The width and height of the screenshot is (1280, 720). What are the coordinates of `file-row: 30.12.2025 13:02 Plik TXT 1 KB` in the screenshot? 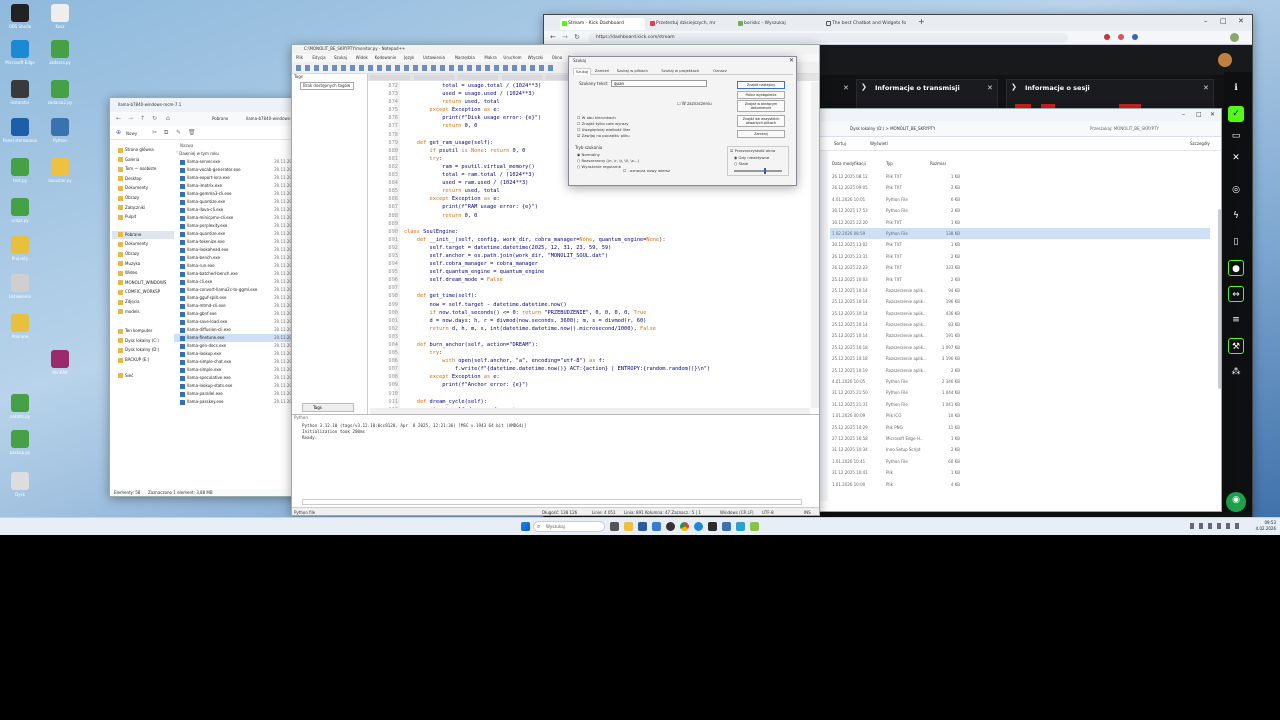 It's located at (1020, 244).